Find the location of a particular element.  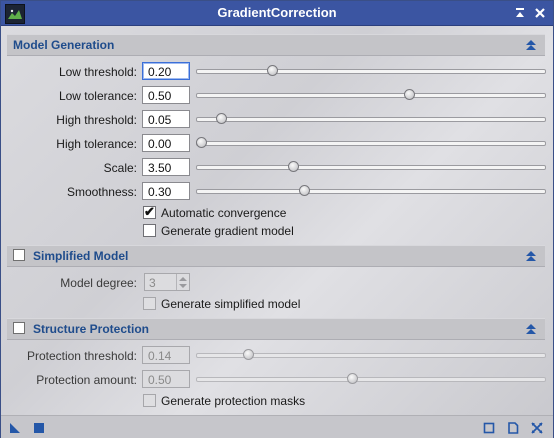

reset-icon is located at coordinates (537, 428).